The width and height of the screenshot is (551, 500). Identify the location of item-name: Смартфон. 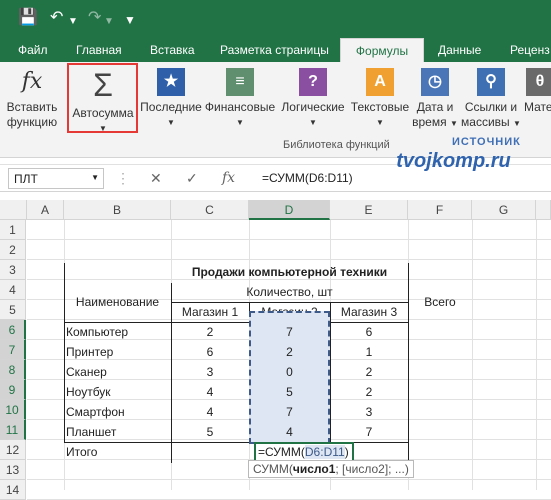
(118, 412).